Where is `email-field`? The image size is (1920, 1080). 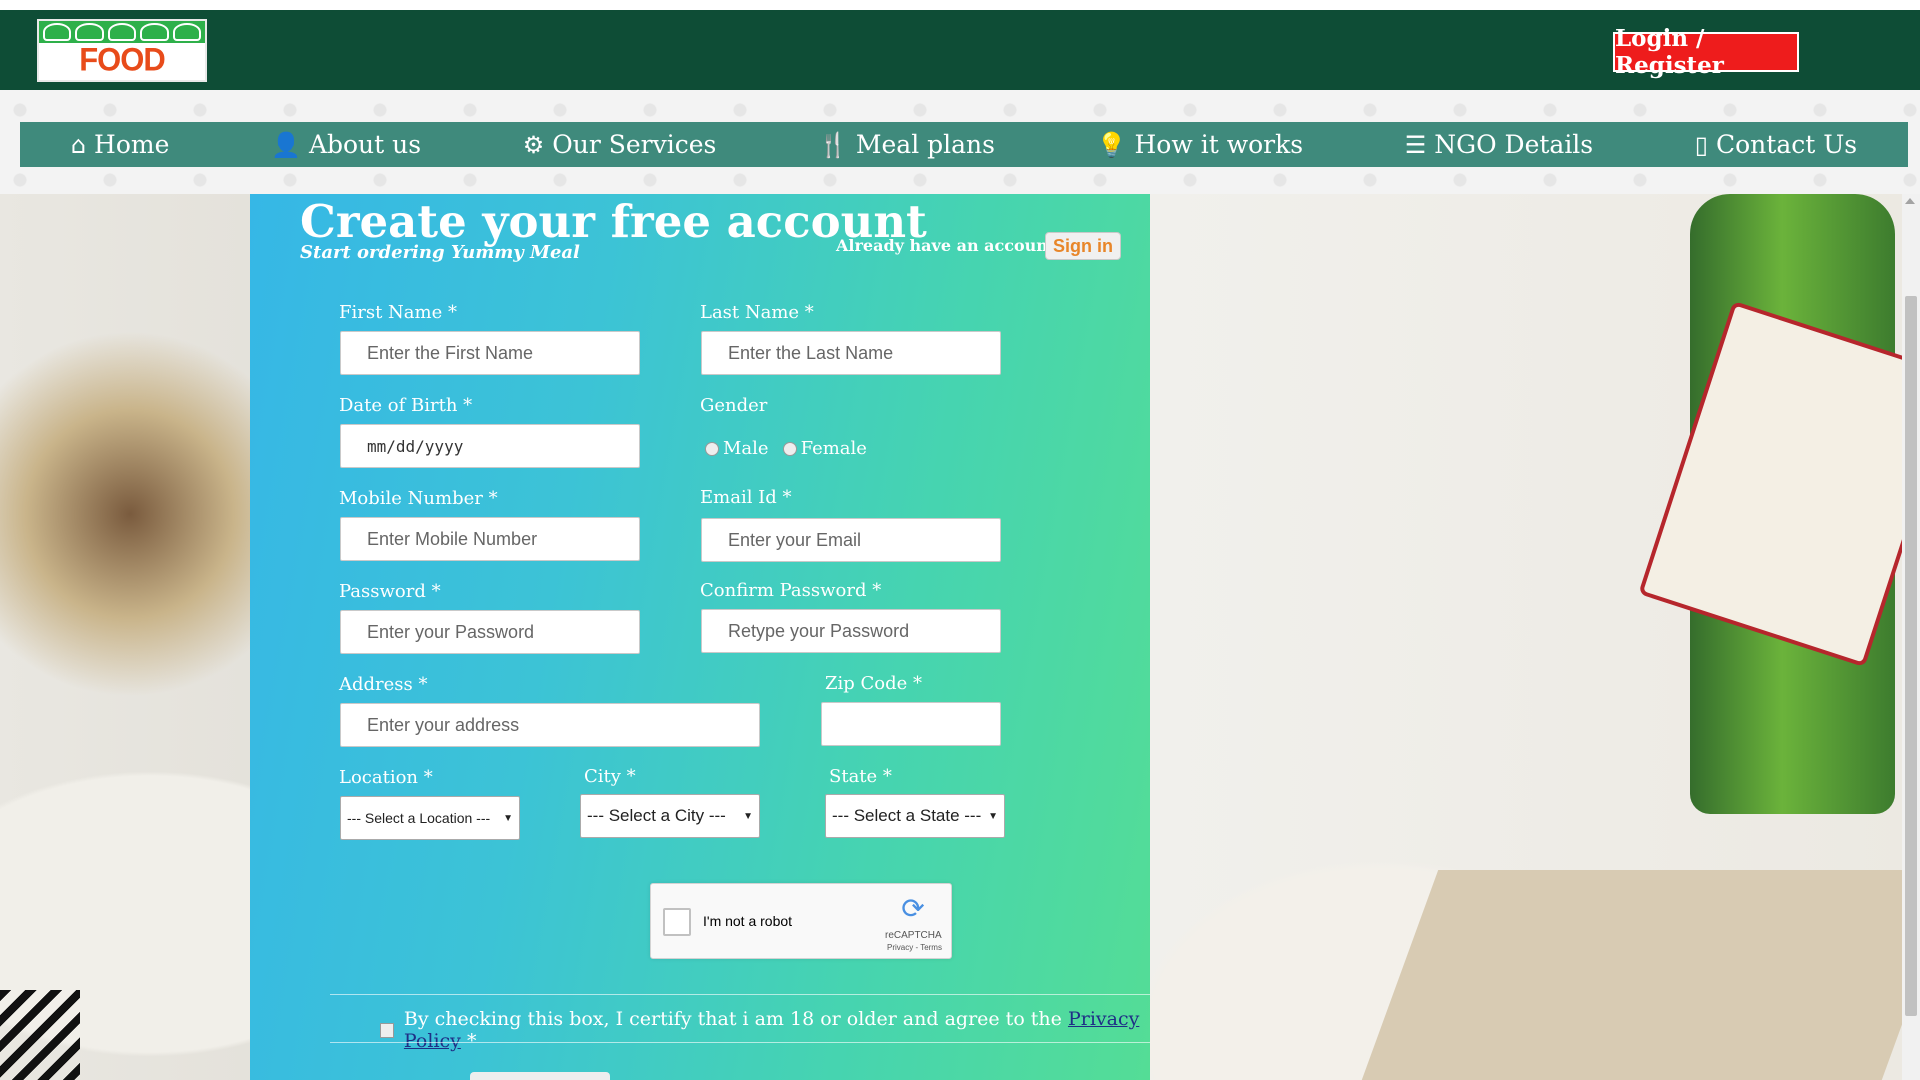
email-field is located at coordinates (851, 540).